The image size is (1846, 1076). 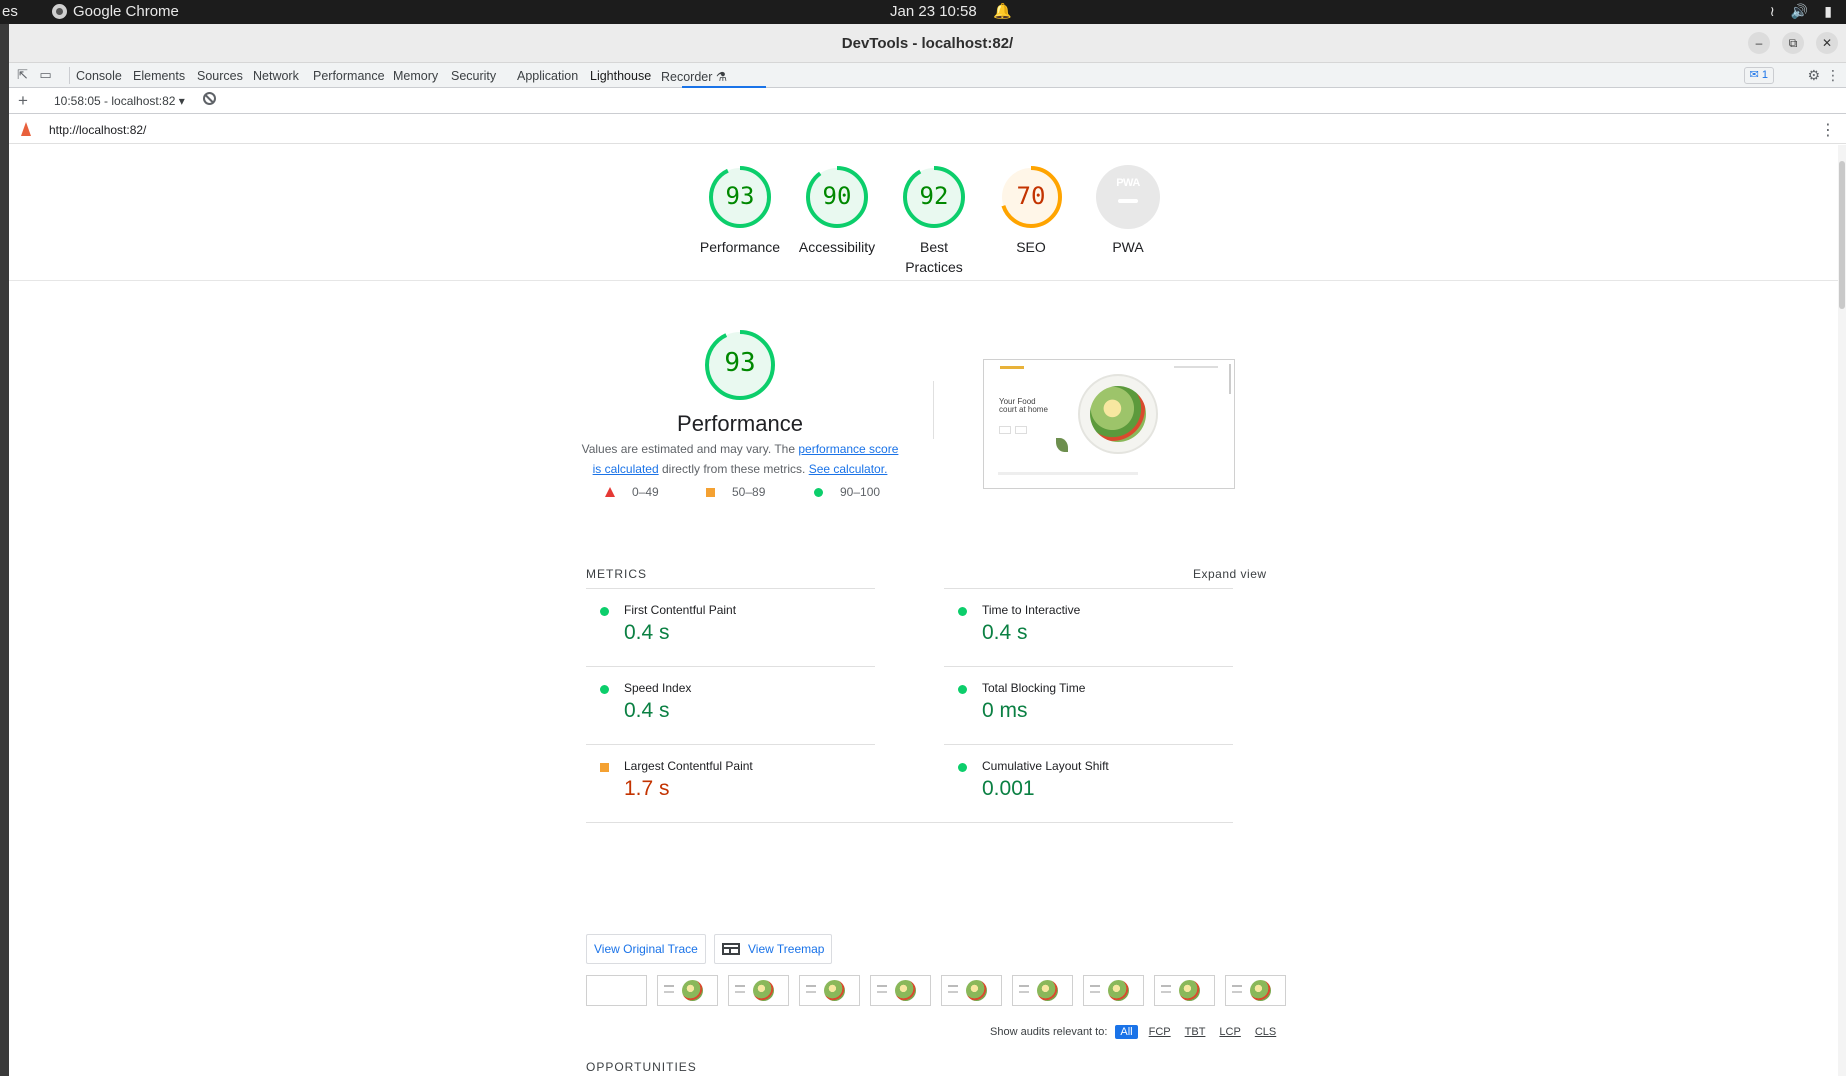 I want to click on filter-chip-tbt: TBT, so click(x=1195, y=1032).